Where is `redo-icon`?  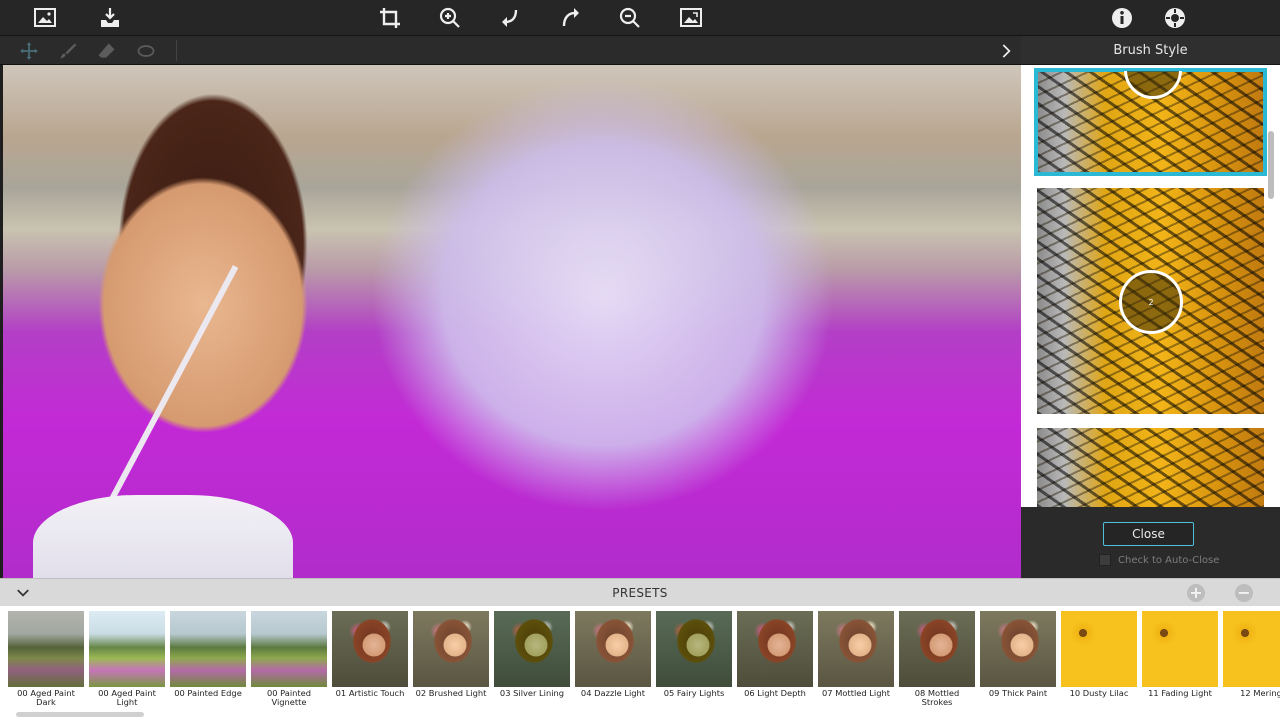
redo-icon is located at coordinates (570, 17).